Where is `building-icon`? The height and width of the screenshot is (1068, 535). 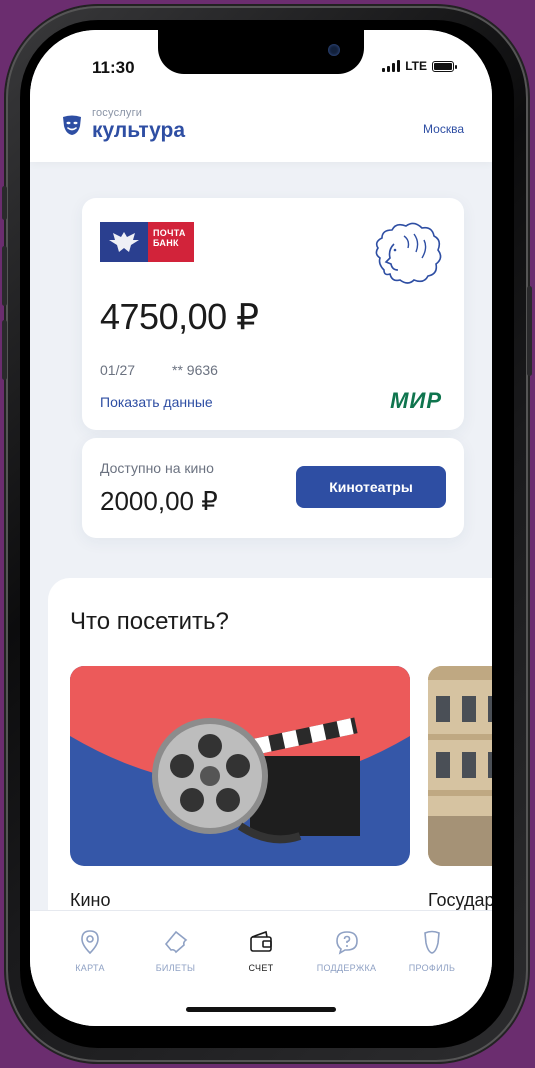
building-icon is located at coordinates (460, 766).